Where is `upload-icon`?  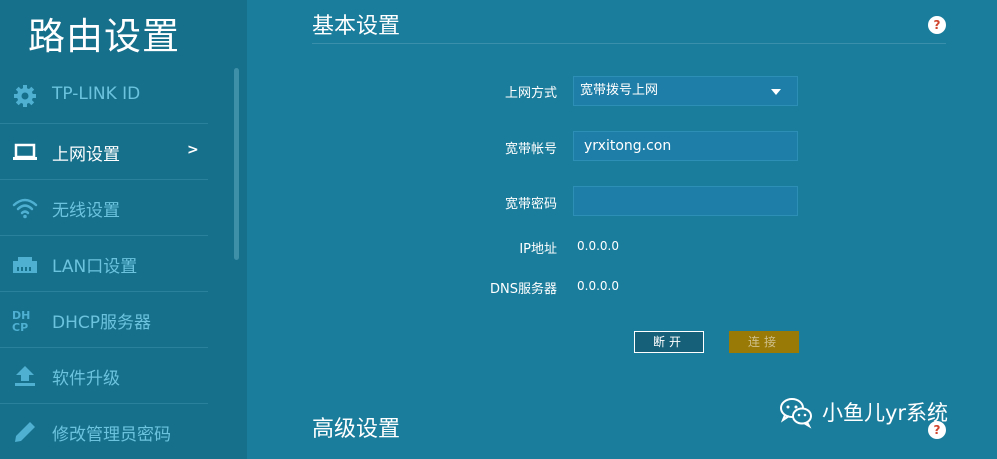
upload-icon is located at coordinates (25, 376).